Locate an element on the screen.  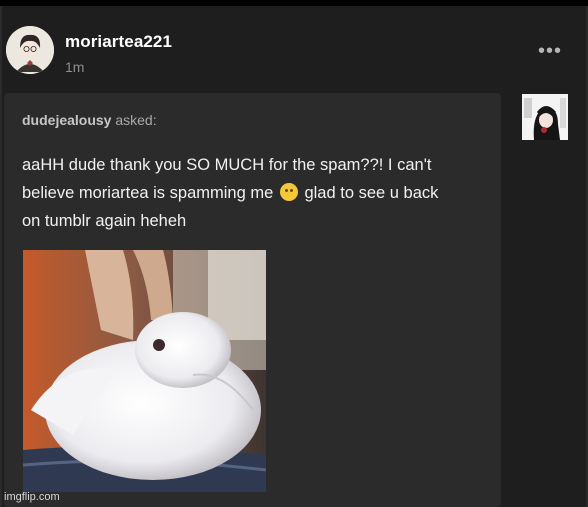
asker-avatar-image is located at coordinates (545, 117).